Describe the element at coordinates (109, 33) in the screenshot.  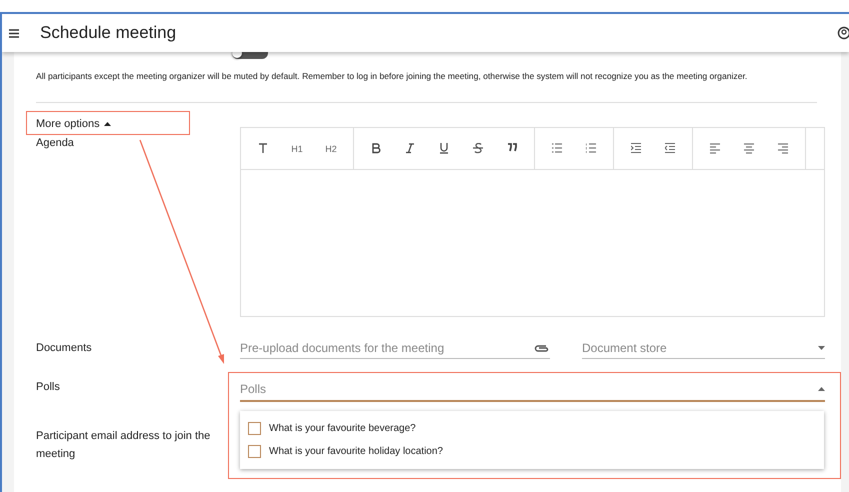
I see `page-title: Schedule meeting` at that location.